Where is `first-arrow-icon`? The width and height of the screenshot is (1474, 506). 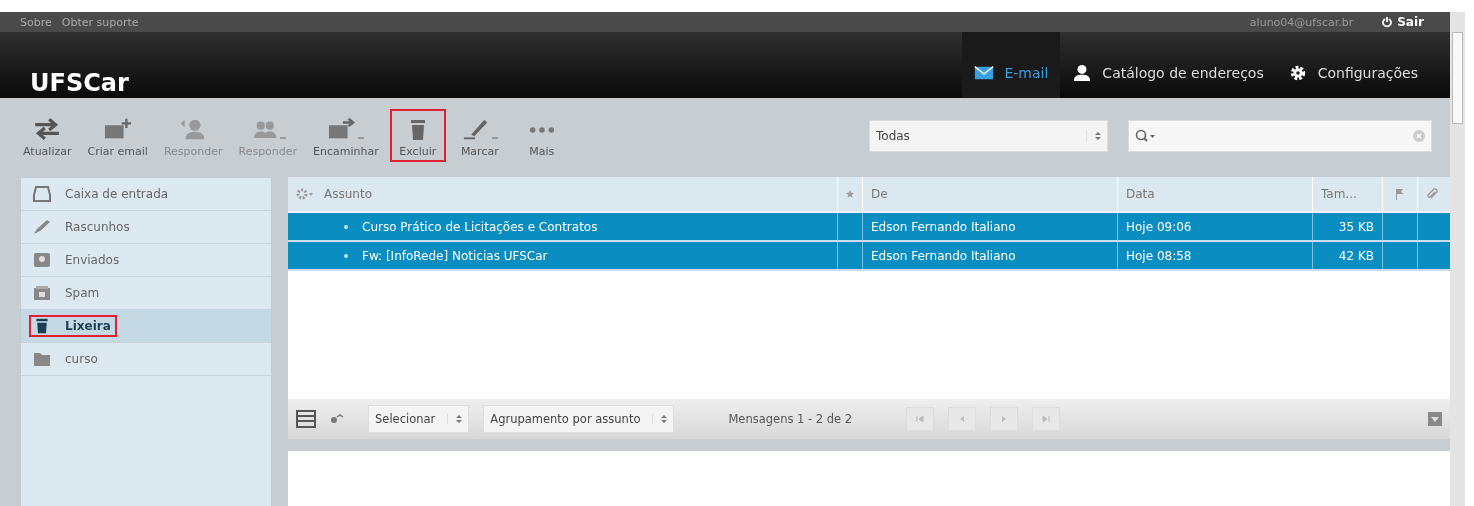
first-arrow-icon is located at coordinates (920, 419).